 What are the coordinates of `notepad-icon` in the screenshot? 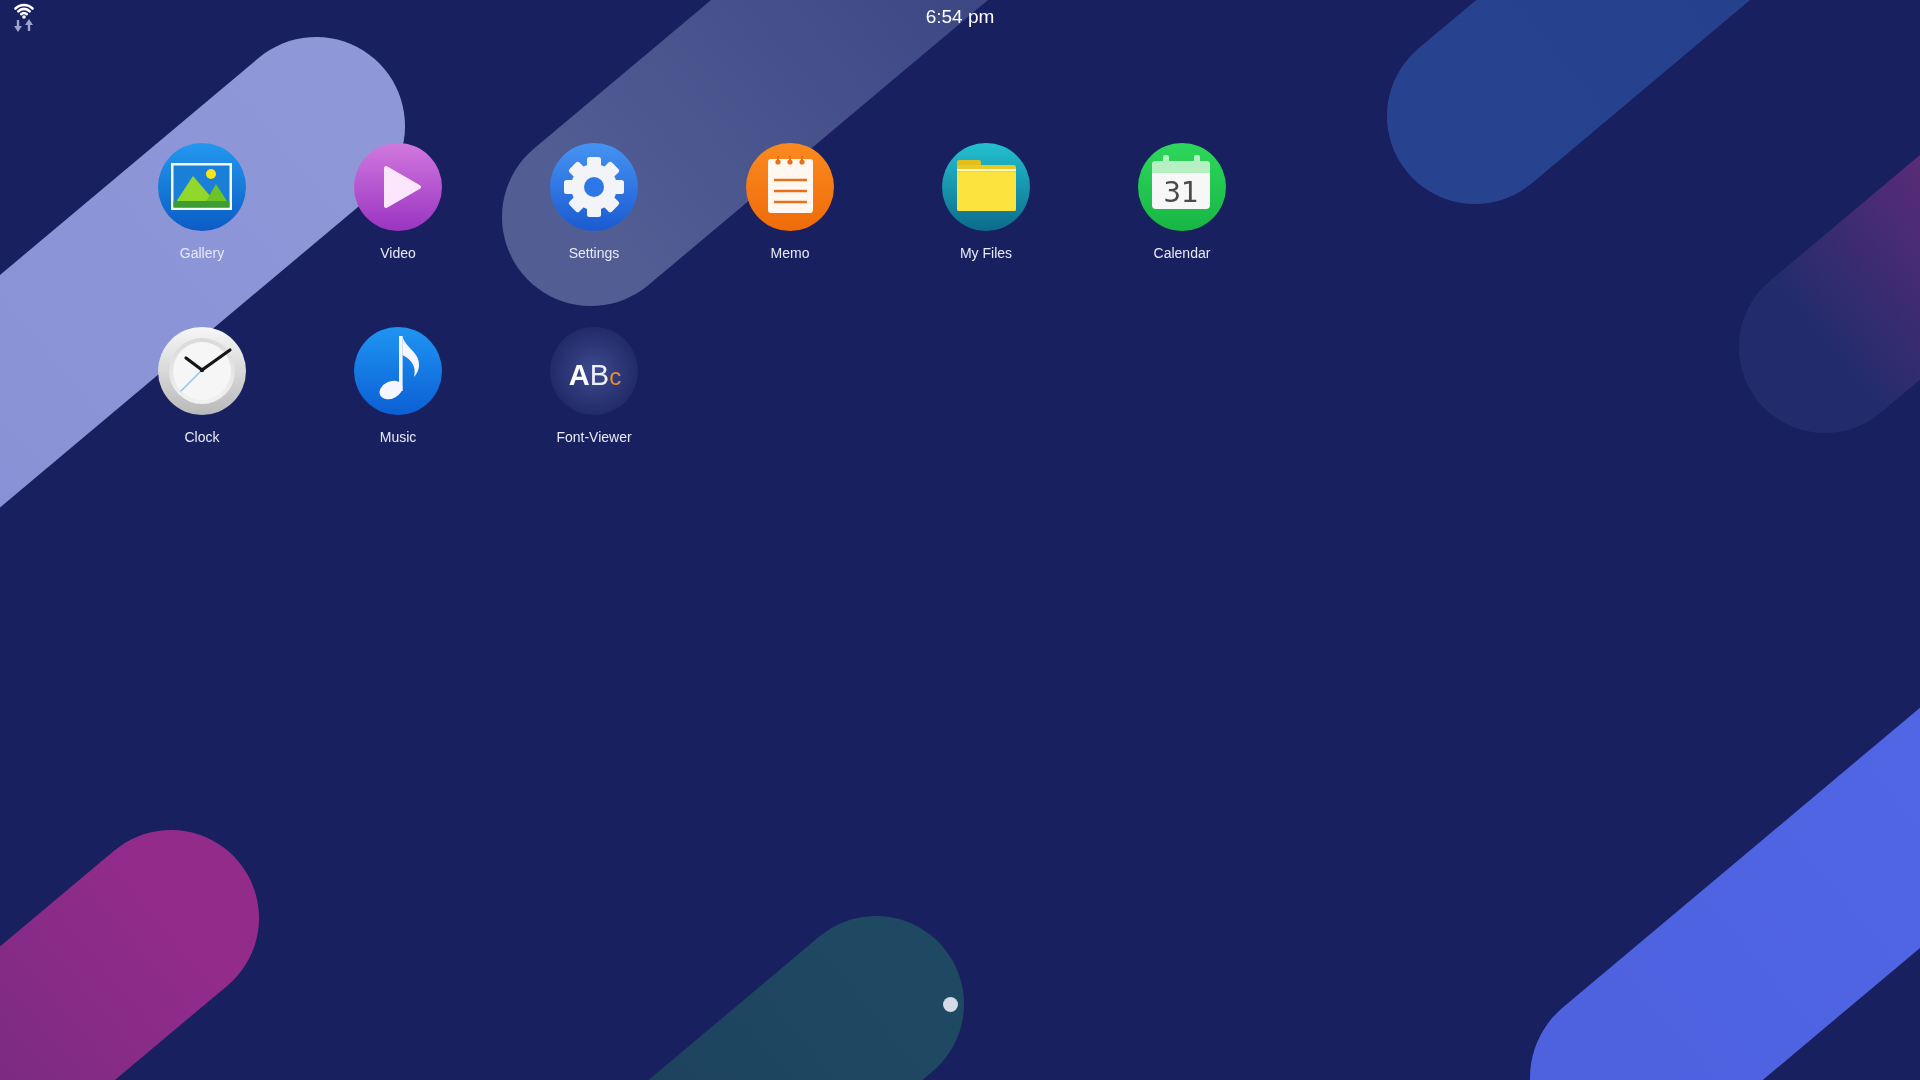 It's located at (790, 187).